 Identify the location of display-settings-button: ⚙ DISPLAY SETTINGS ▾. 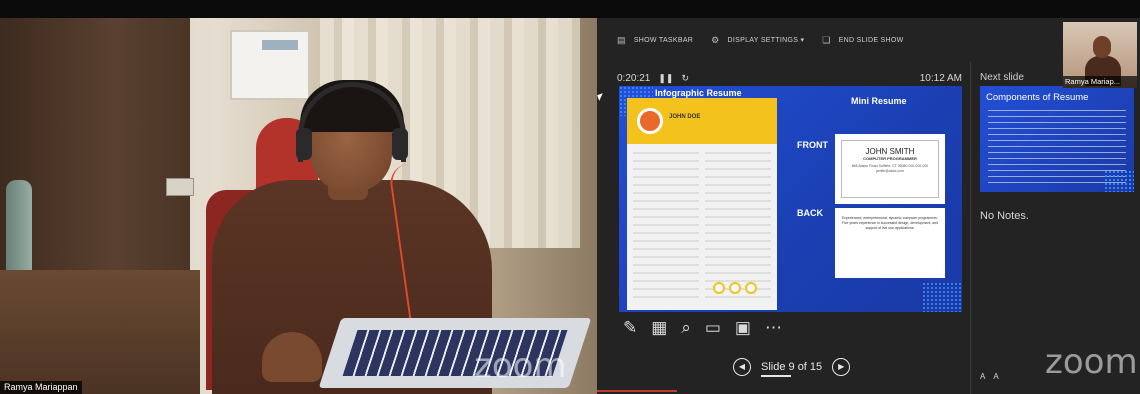
(757, 40).